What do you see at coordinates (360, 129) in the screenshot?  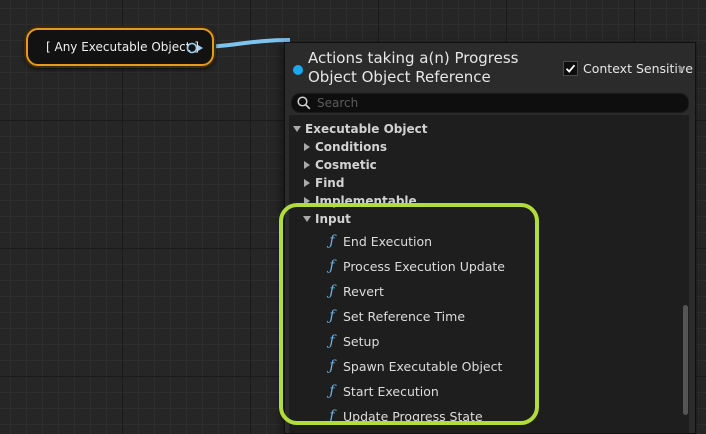 I see `tree-category-executable-object: Executable Object` at bounding box center [360, 129].